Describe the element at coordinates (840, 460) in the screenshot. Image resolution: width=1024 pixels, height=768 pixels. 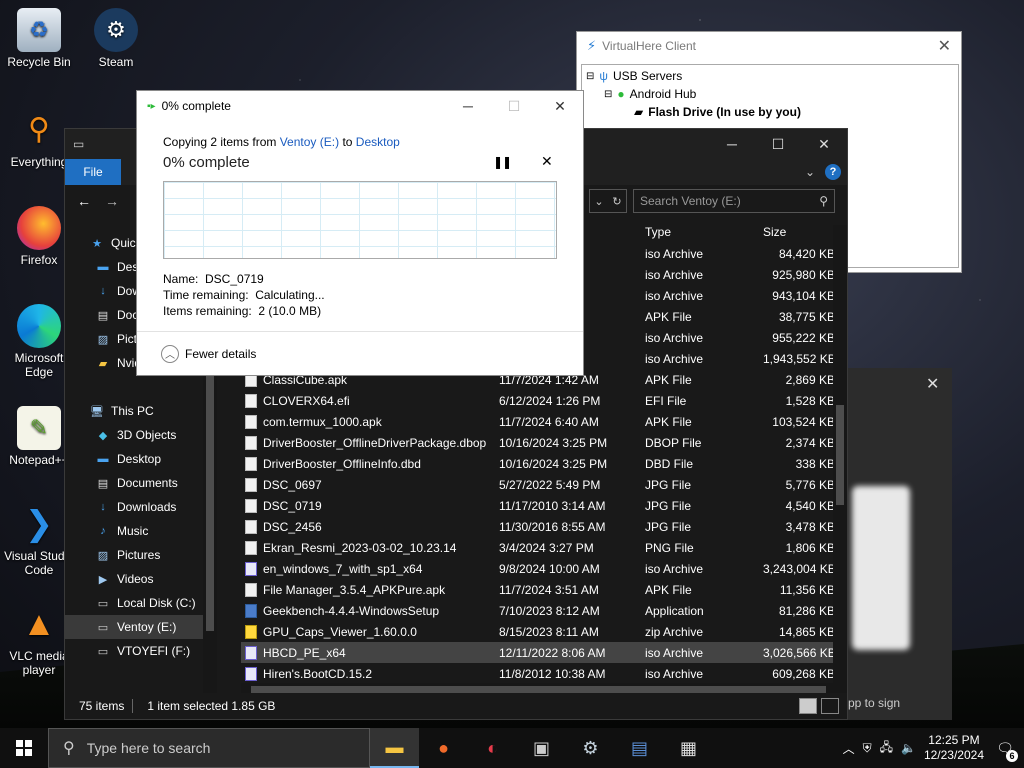
I see `file-list-scrollbar` at that location.